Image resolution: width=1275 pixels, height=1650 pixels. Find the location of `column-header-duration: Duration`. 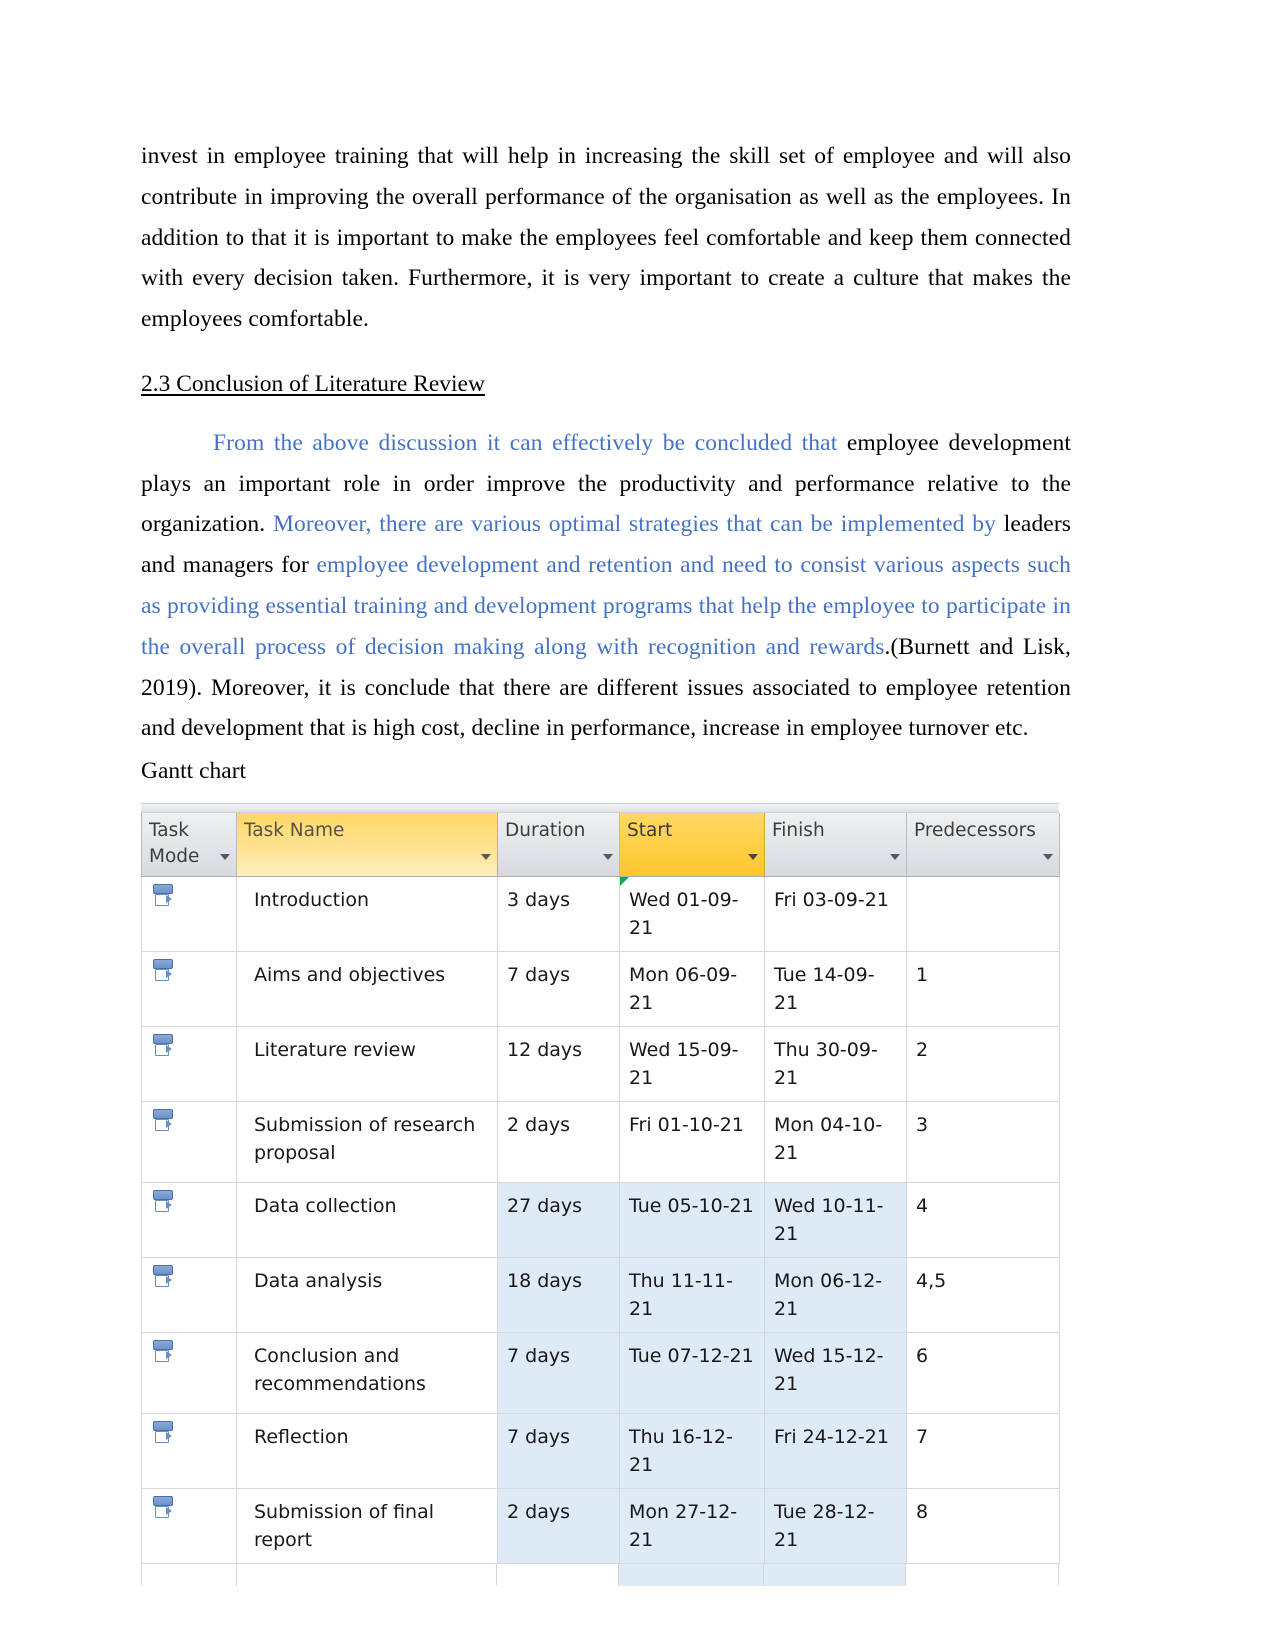

column-header-duration: Duration is located at coordinates (558, 844).